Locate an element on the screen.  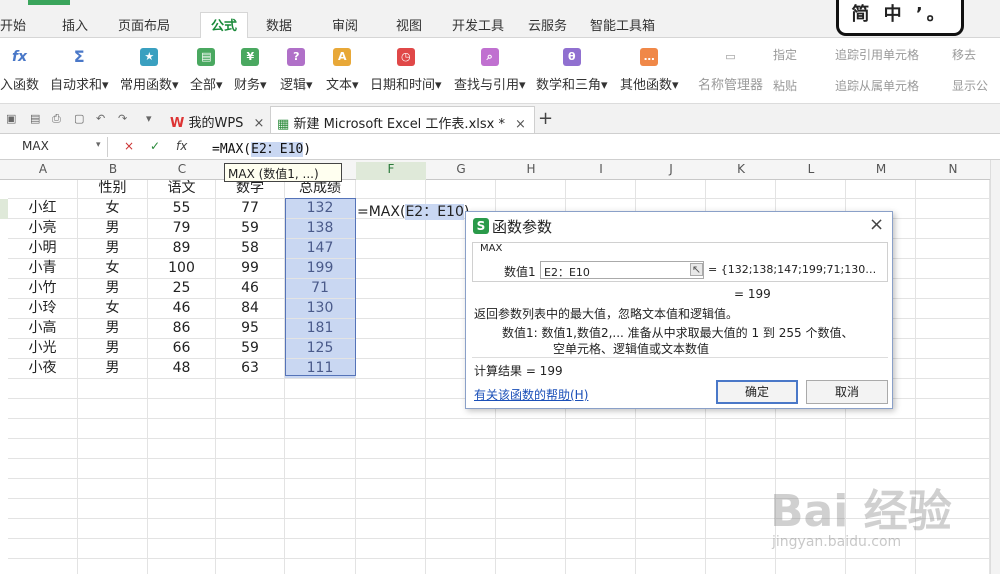
table-cell: 84 is located at coordinates (250, 309).